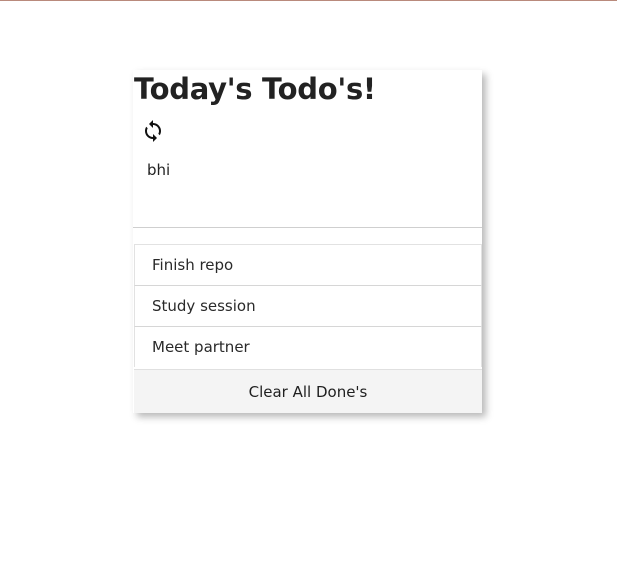 The width and height of the screenshot is (617, 584). What do you see at coordinates (308, 0) in the screenshot?
I see `top-divider` at bounding box center [308, 0].